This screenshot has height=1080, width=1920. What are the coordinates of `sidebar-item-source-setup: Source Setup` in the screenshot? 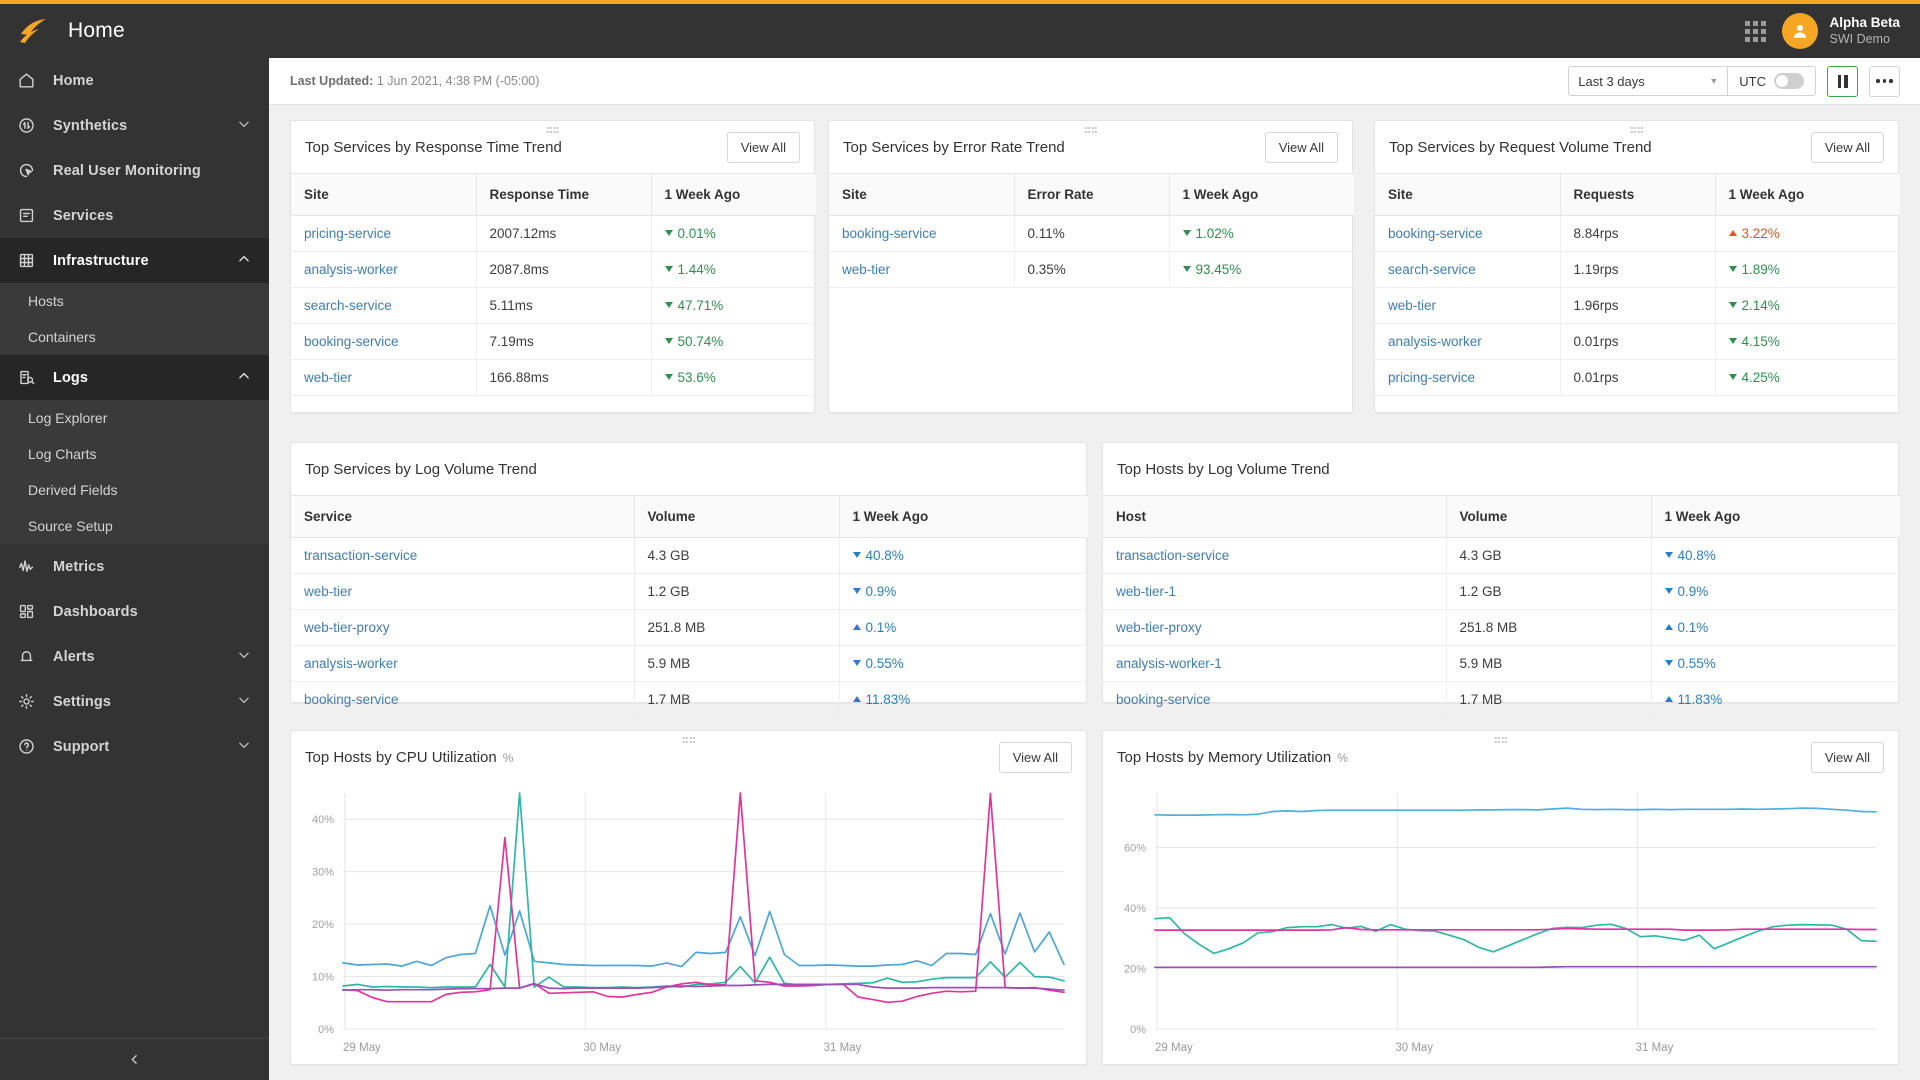 It's located at (134, 526).